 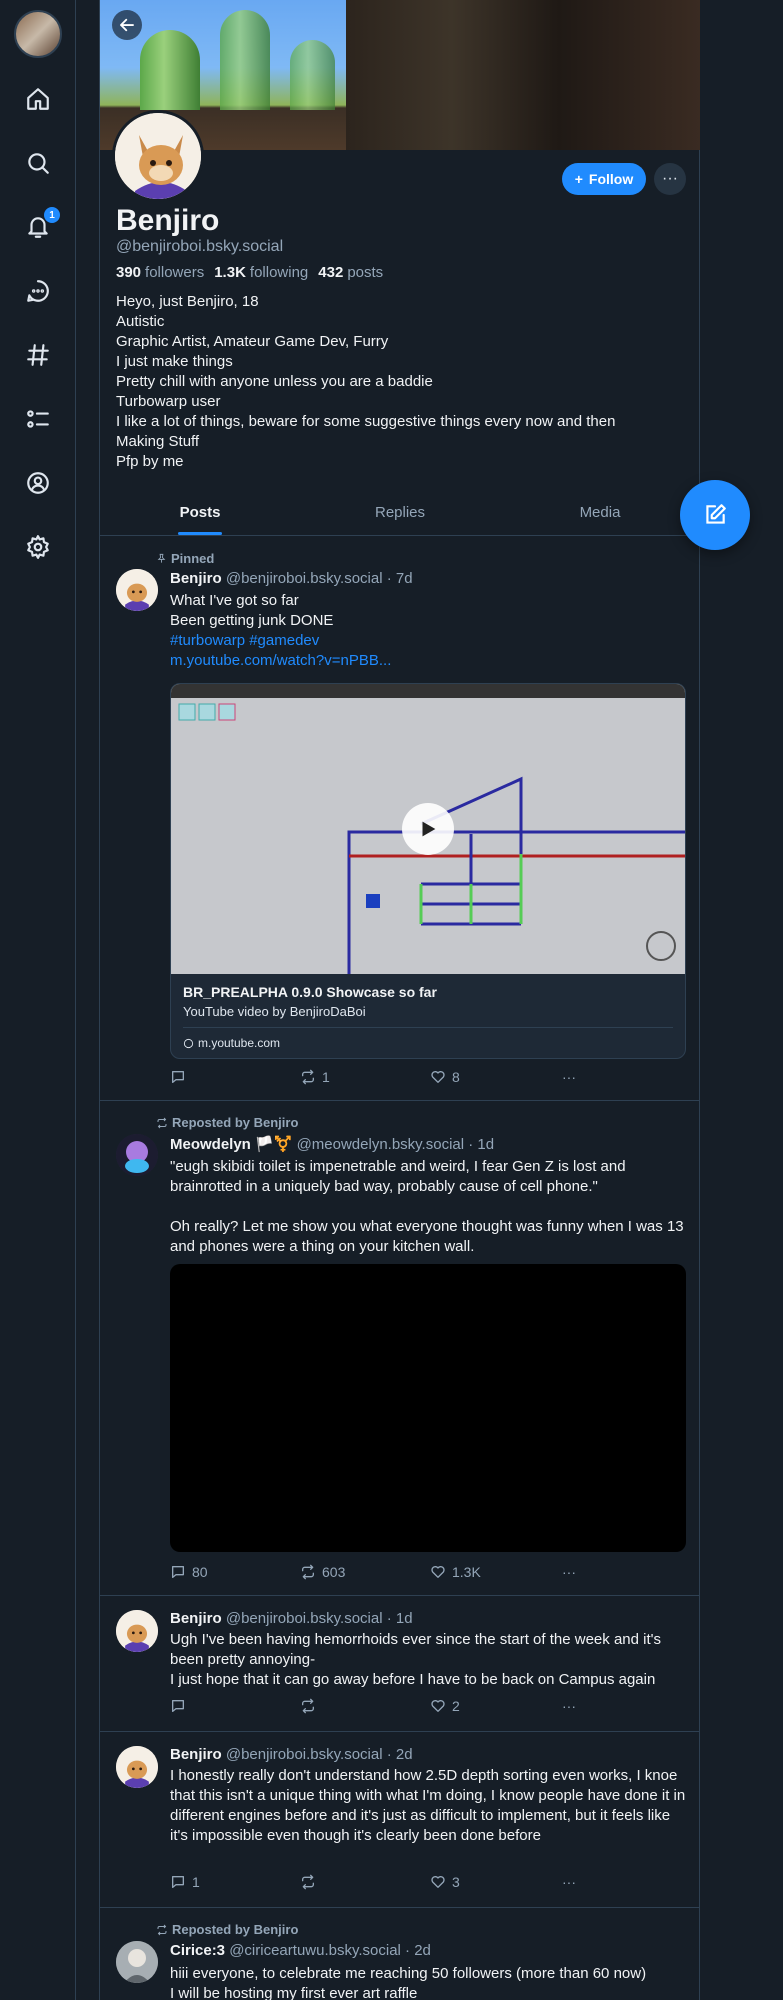 I want to click on profile-stats: 390 followers 1.3K following 432 posts, so click(x=249, y=272).